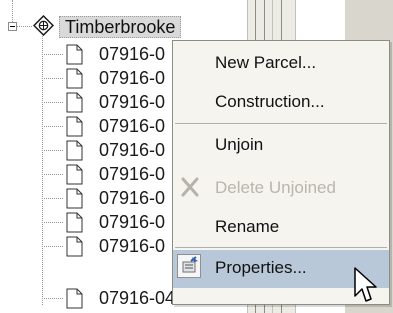 The width and height of the screenshot is (393, 313). Describe the element at coordinates (190, 187) in the screenshot. I see `x-icon` at that location.